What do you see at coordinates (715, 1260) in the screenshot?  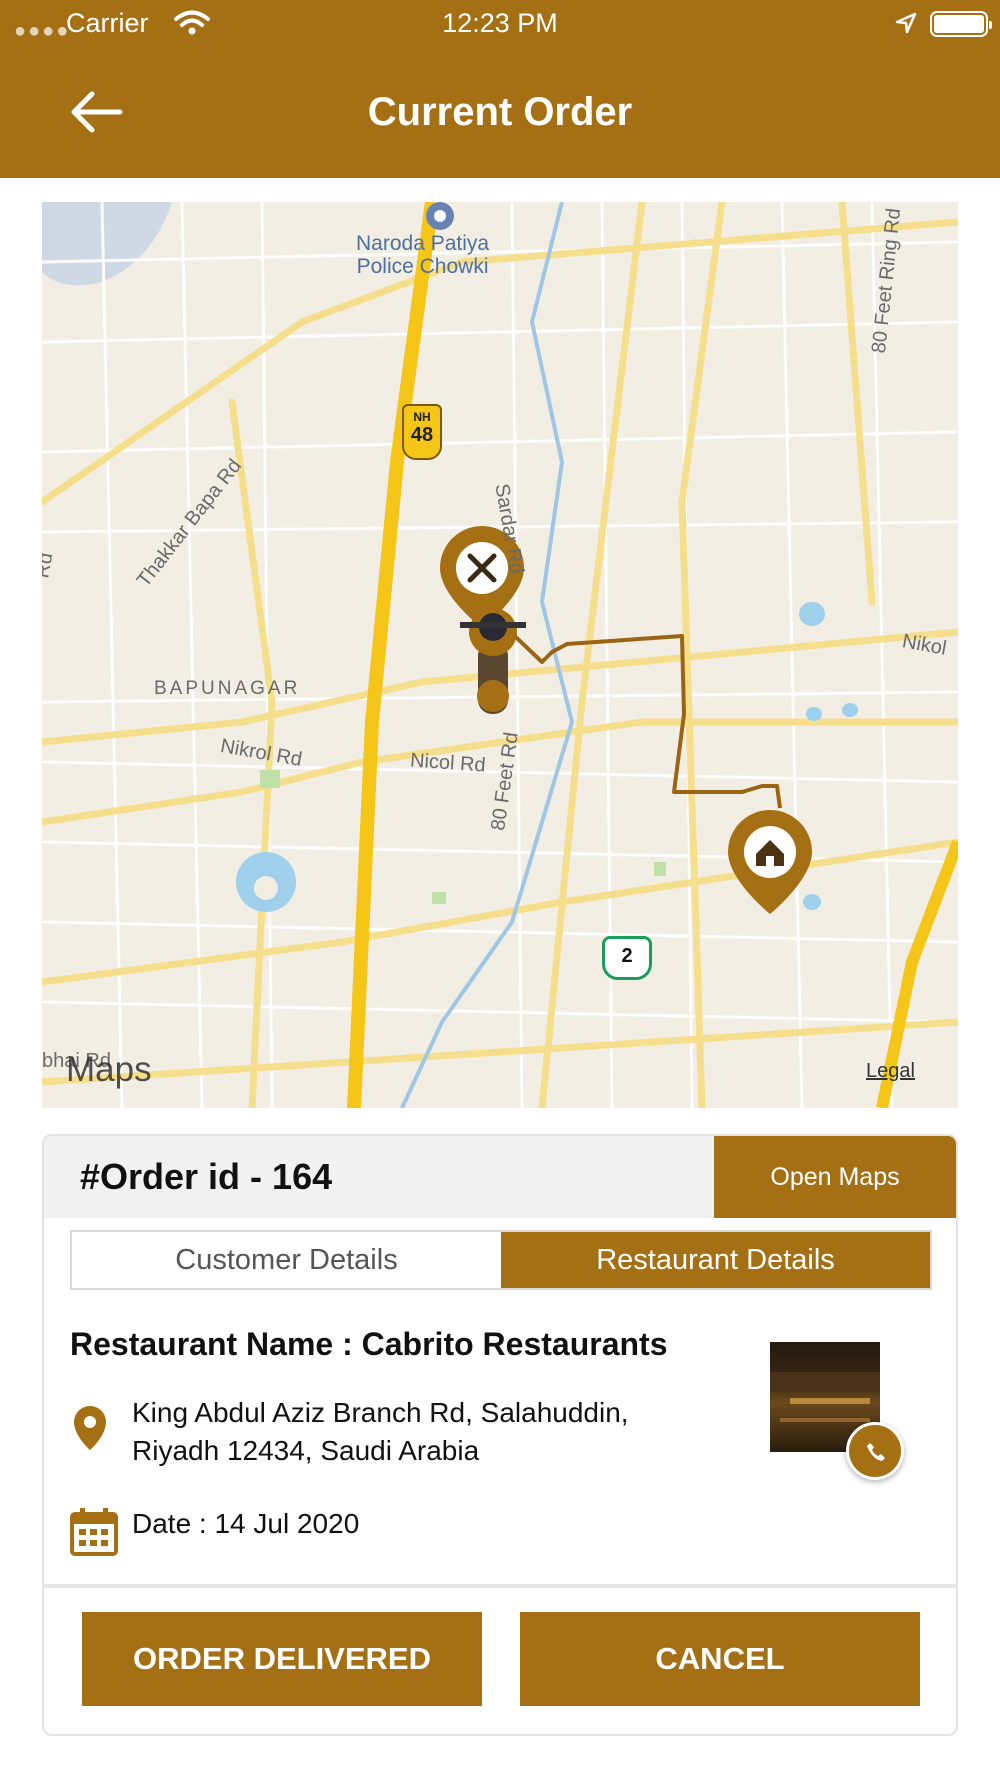 I see `tab-restaurant-details: Restaurant Details` at bounding box center [715, 1260].